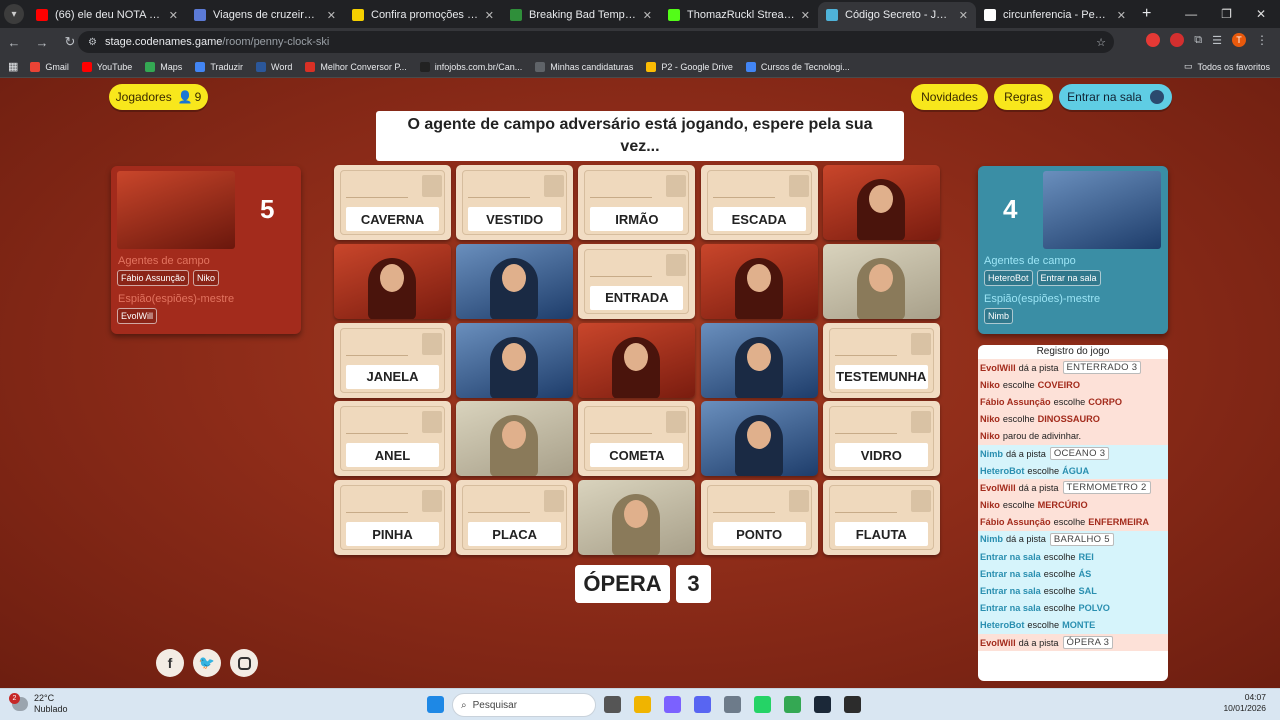  Describe the element at coordinates (392, 360) in the screenshot. I see `word-card: JANELA` at that location.